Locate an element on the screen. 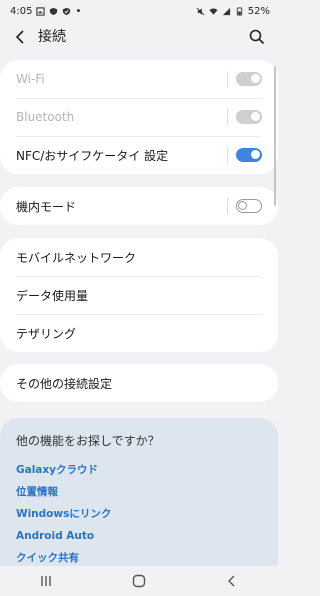 This screenshot has width=320, height=596. page-title: 接続 is located at coordinates (52, 37).